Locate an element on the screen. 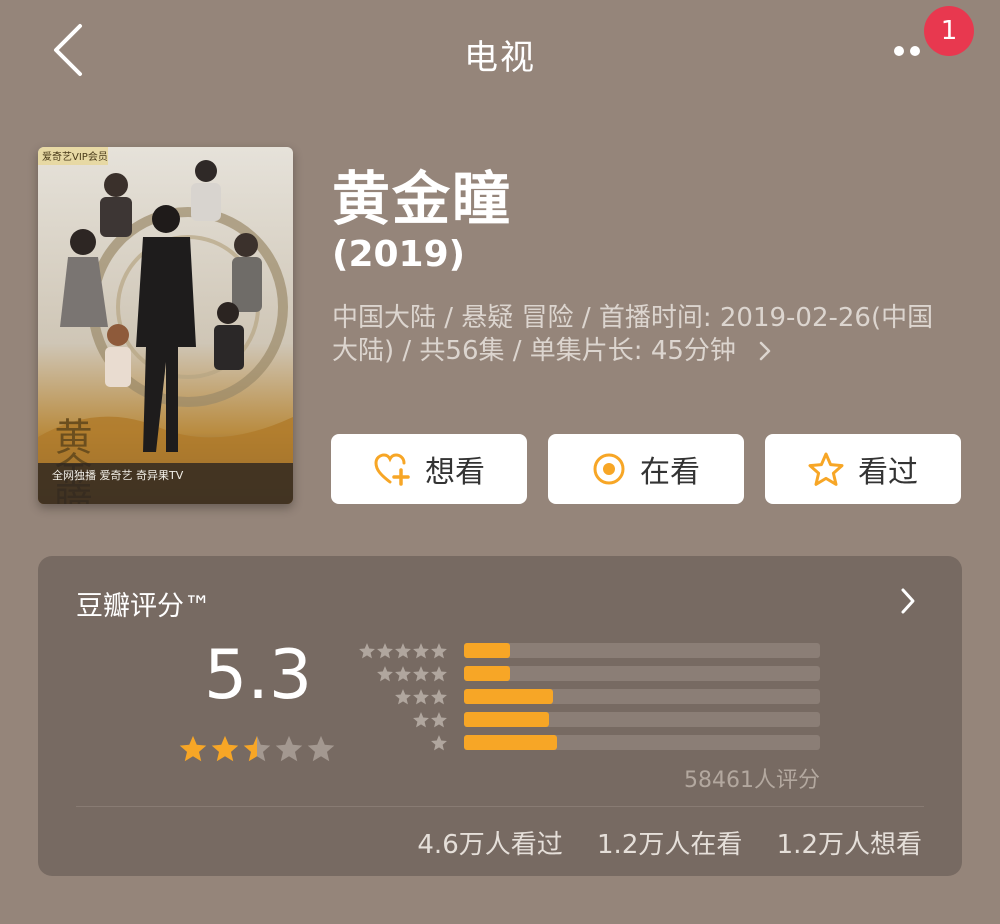 Image resolution: width=1000 pixels, height=924 pixels. top-bar: 电视 1 is located at coordinates (500, 50).